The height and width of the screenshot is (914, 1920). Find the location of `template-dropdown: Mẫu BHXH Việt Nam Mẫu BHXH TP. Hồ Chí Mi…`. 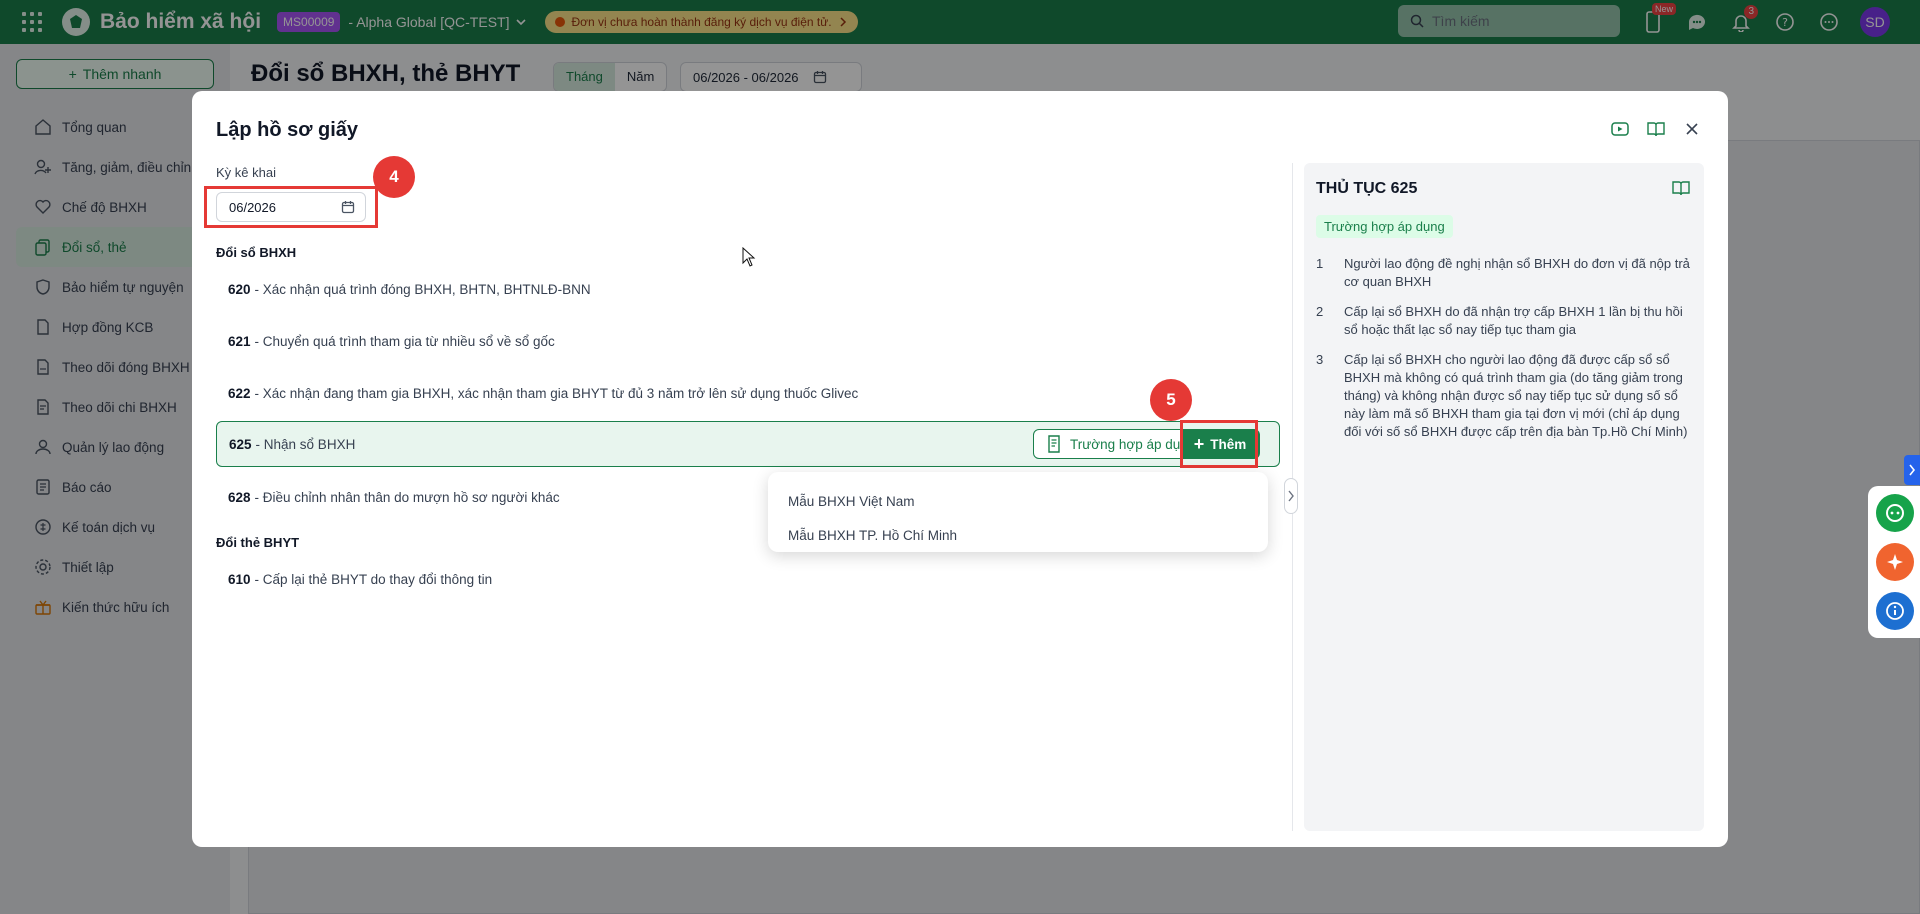

template-dropdown: Mẫu BHXH Việt Nam Mẫu BHXH TP. Hồ Chí Mi… is located at coordinates (1018, 512).